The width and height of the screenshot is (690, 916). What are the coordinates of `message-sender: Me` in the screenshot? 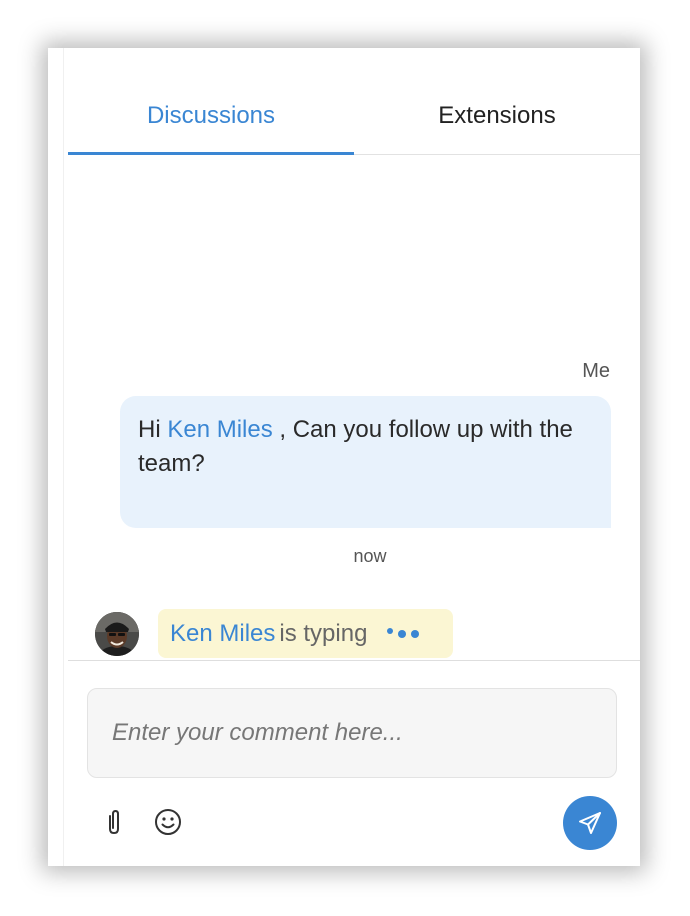 It's located at (596, 371).